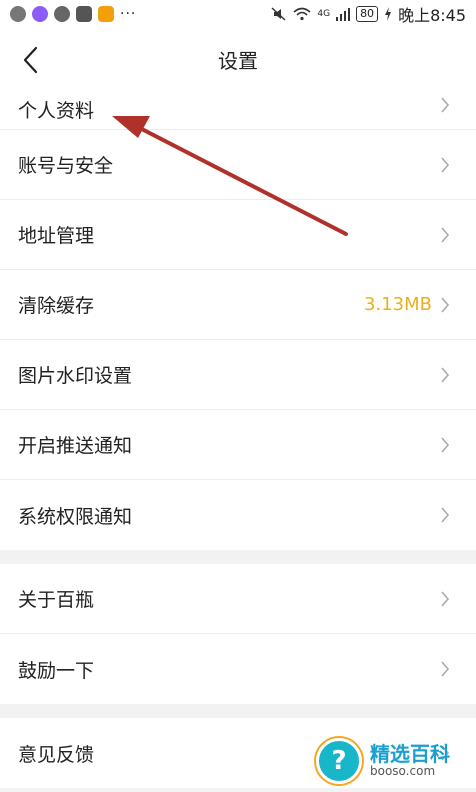 The width and height of the screenshot is (476, 792). I want to click on back-button, so click(30, 60).